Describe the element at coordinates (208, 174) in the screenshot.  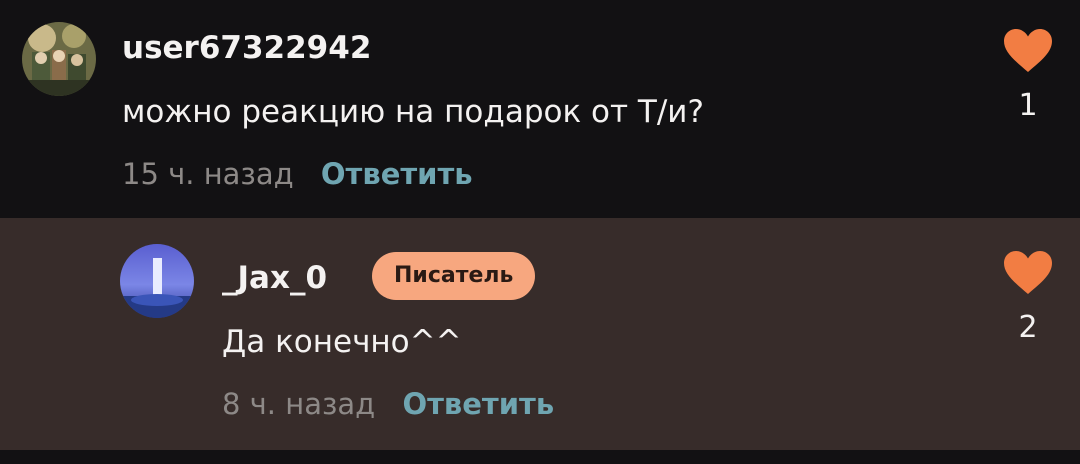
I see `comment-timestamp: 15 ч. назад` at that location.